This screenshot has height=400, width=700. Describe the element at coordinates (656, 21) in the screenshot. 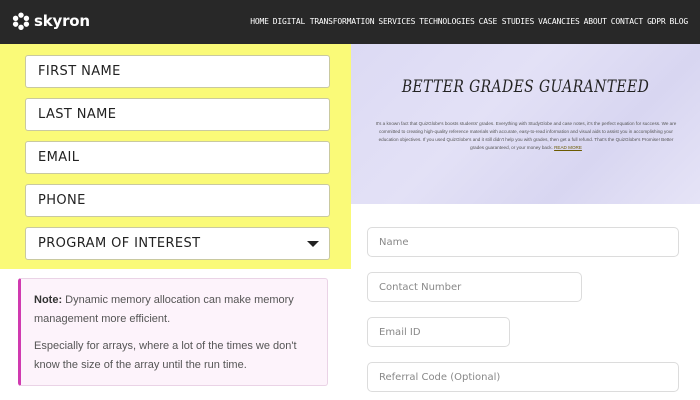

I see `nav-gdpr: GDPR` at that location.